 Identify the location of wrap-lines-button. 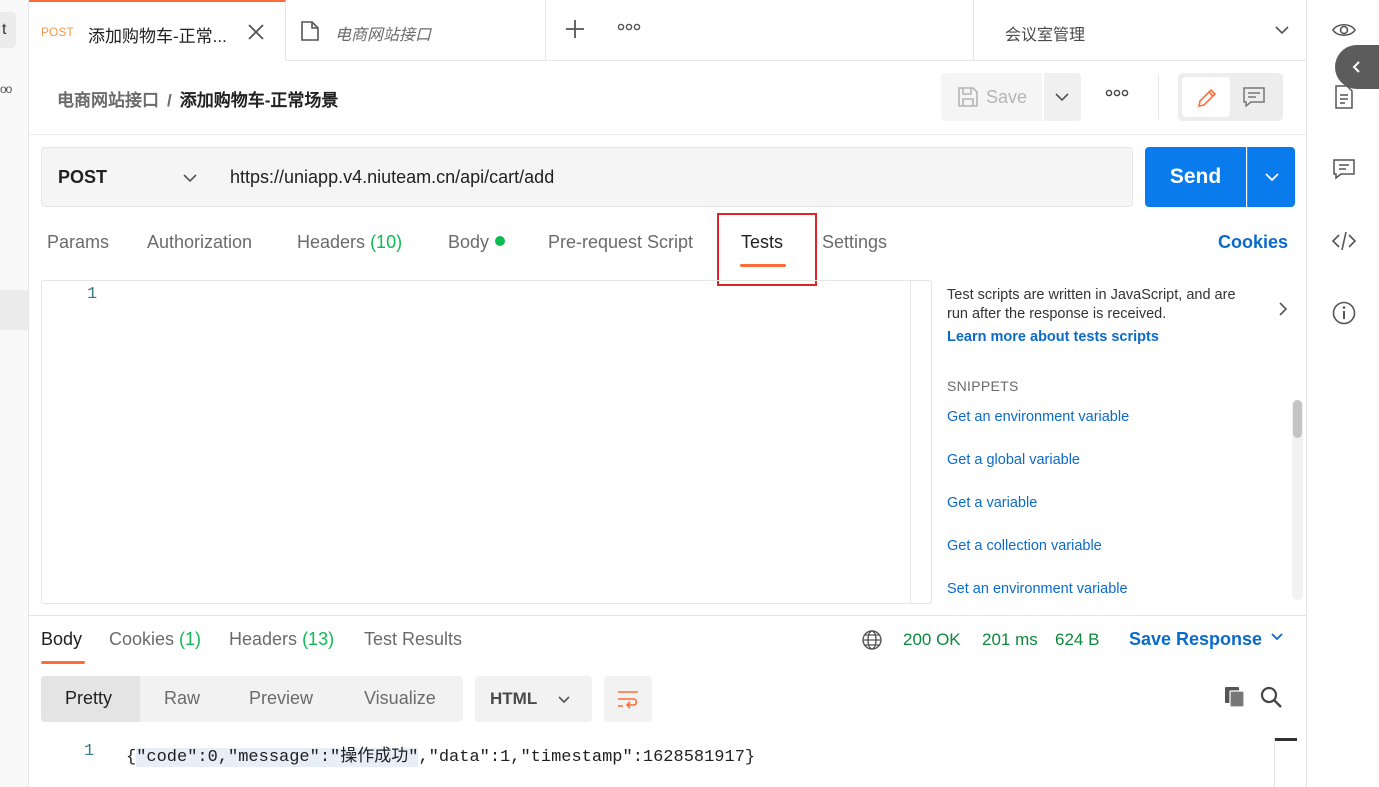
(628, 699).